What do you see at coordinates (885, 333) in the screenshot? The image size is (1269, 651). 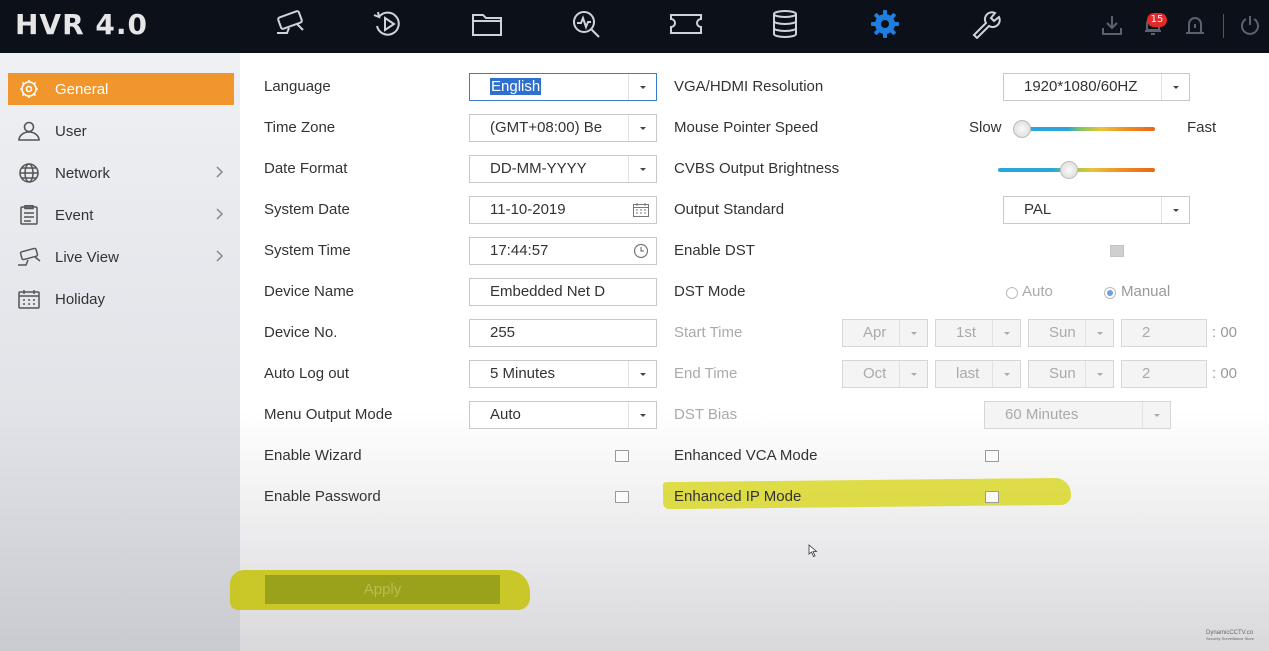 I see `start-month-select: Apr` at bounding box center [885, 333].